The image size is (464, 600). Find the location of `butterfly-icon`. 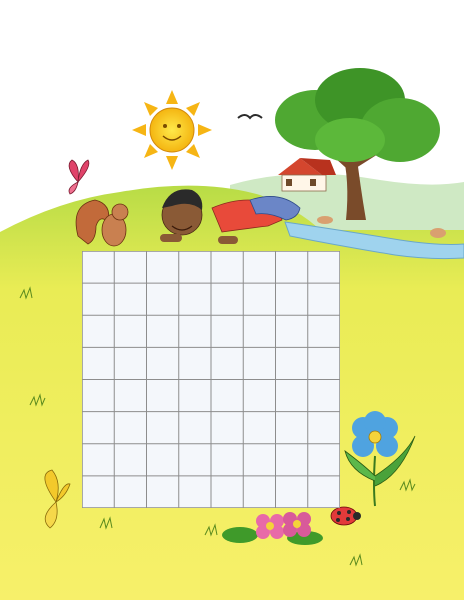

butterfly-icon is located at coordinates (79, 177).